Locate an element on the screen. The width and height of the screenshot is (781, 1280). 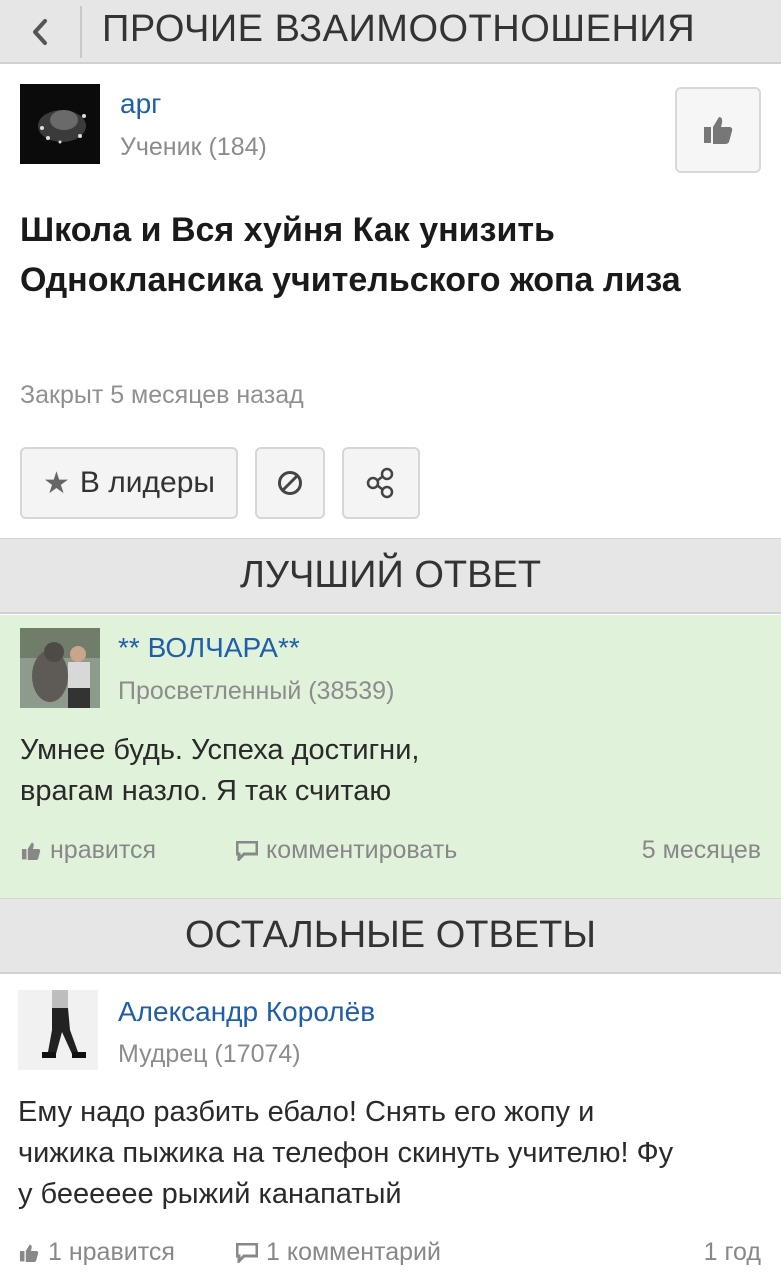
best-answer-text-line: Умнее будь. Успеха достигни, is located at coordinates (220, 750).